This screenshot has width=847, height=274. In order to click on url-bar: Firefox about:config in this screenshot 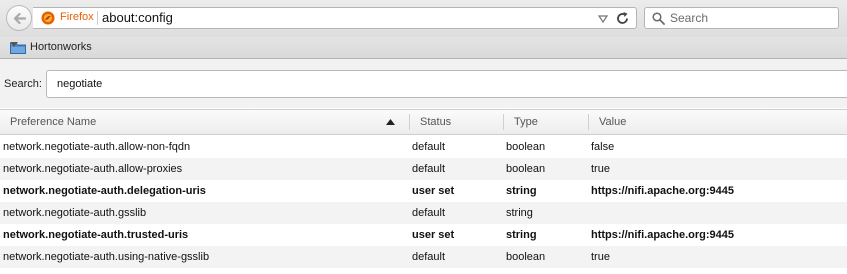, I will do `click(335, 18)`.